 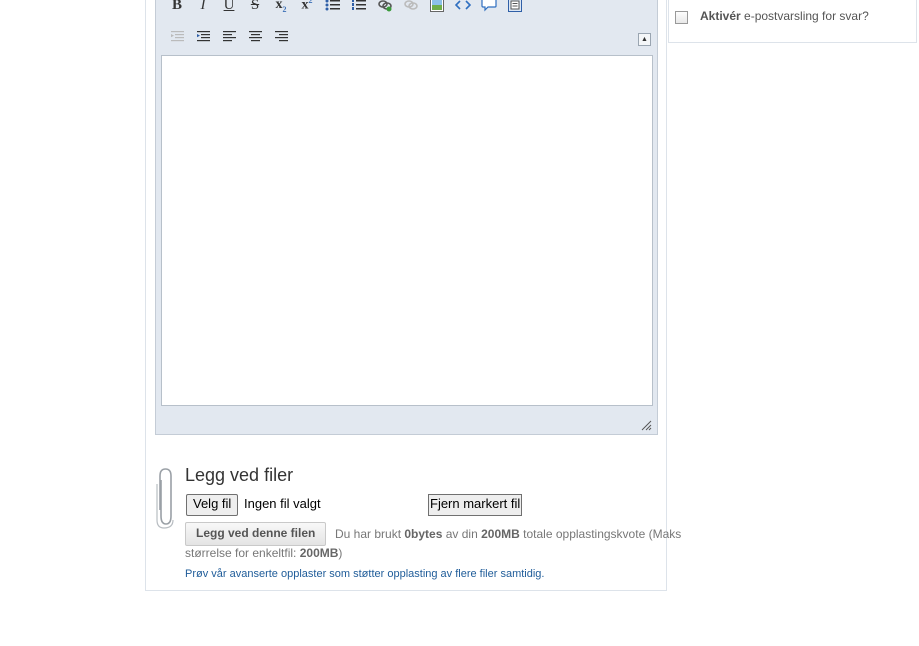 I want to click on insert-link-button, so click(x=385, y=8).